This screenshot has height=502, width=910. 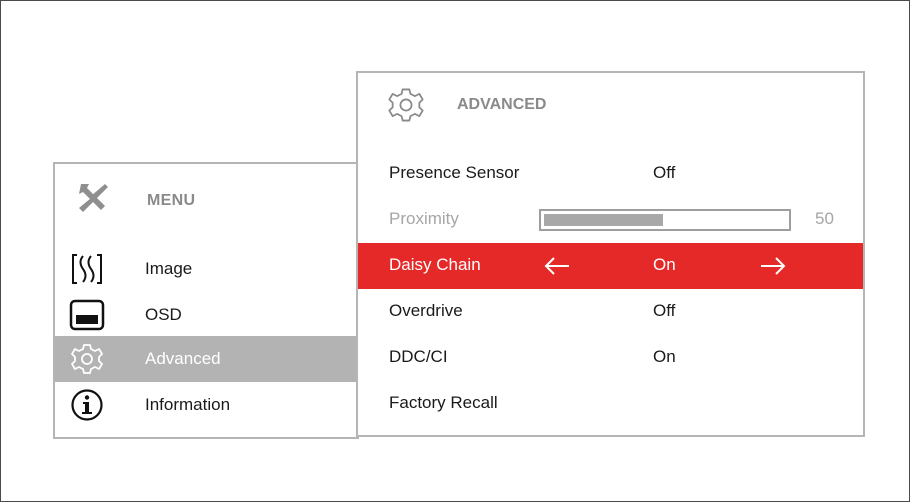 I want to click on menu-item-advanced: Advanced, so click(x=207, y=359).